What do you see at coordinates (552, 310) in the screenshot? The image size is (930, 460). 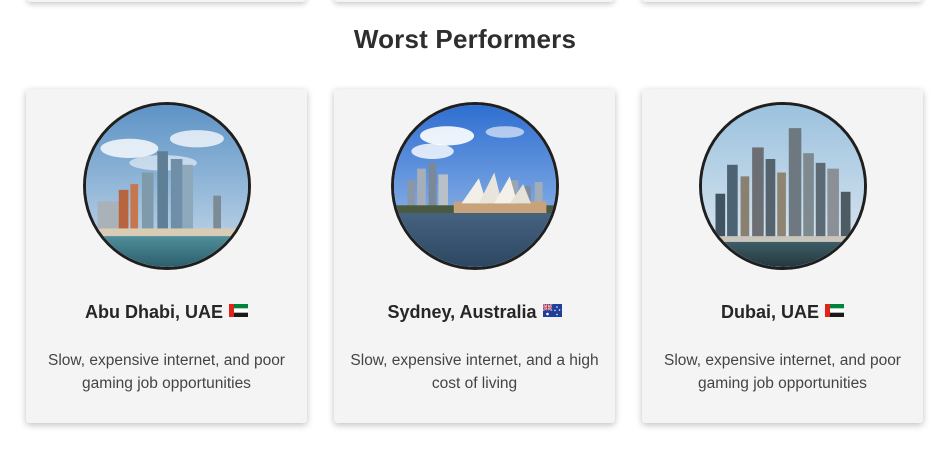 I see `australia-flag-icon` at bounding box center [552, 310].